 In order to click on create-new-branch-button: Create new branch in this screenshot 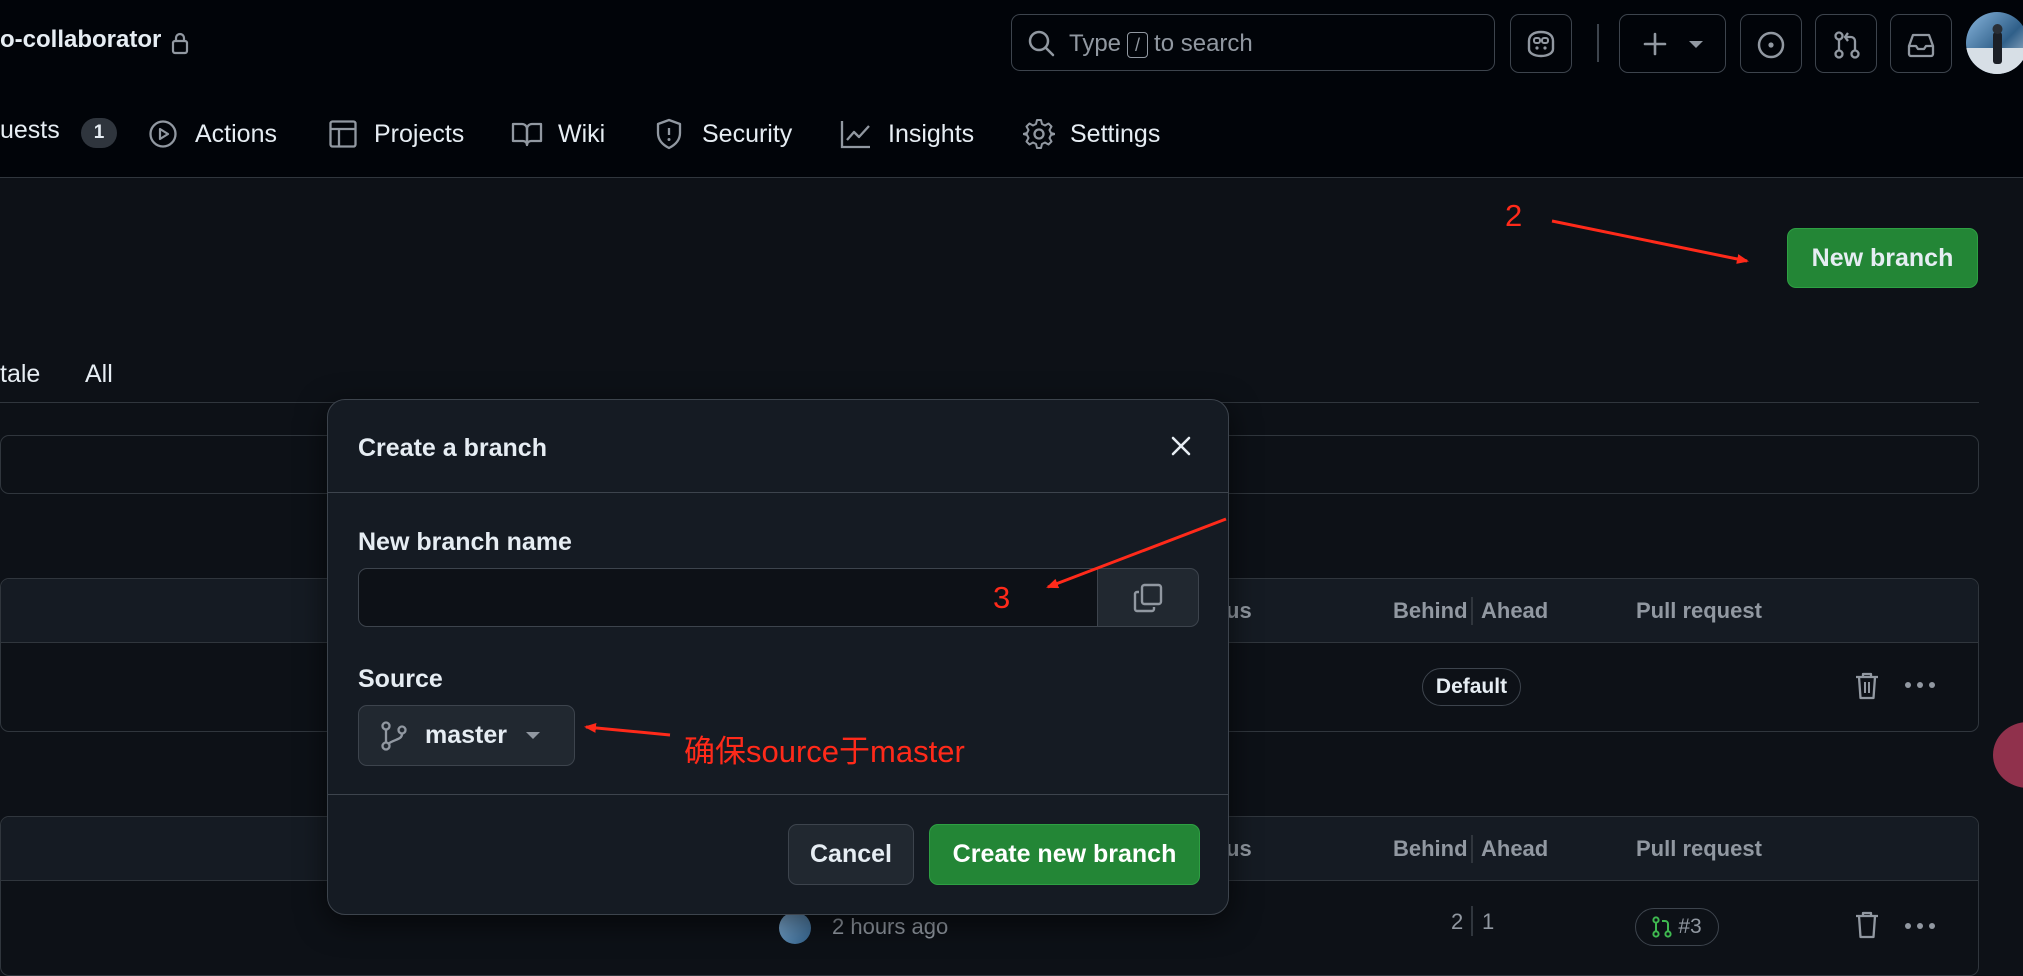, I will do `click(1064, 854)`.